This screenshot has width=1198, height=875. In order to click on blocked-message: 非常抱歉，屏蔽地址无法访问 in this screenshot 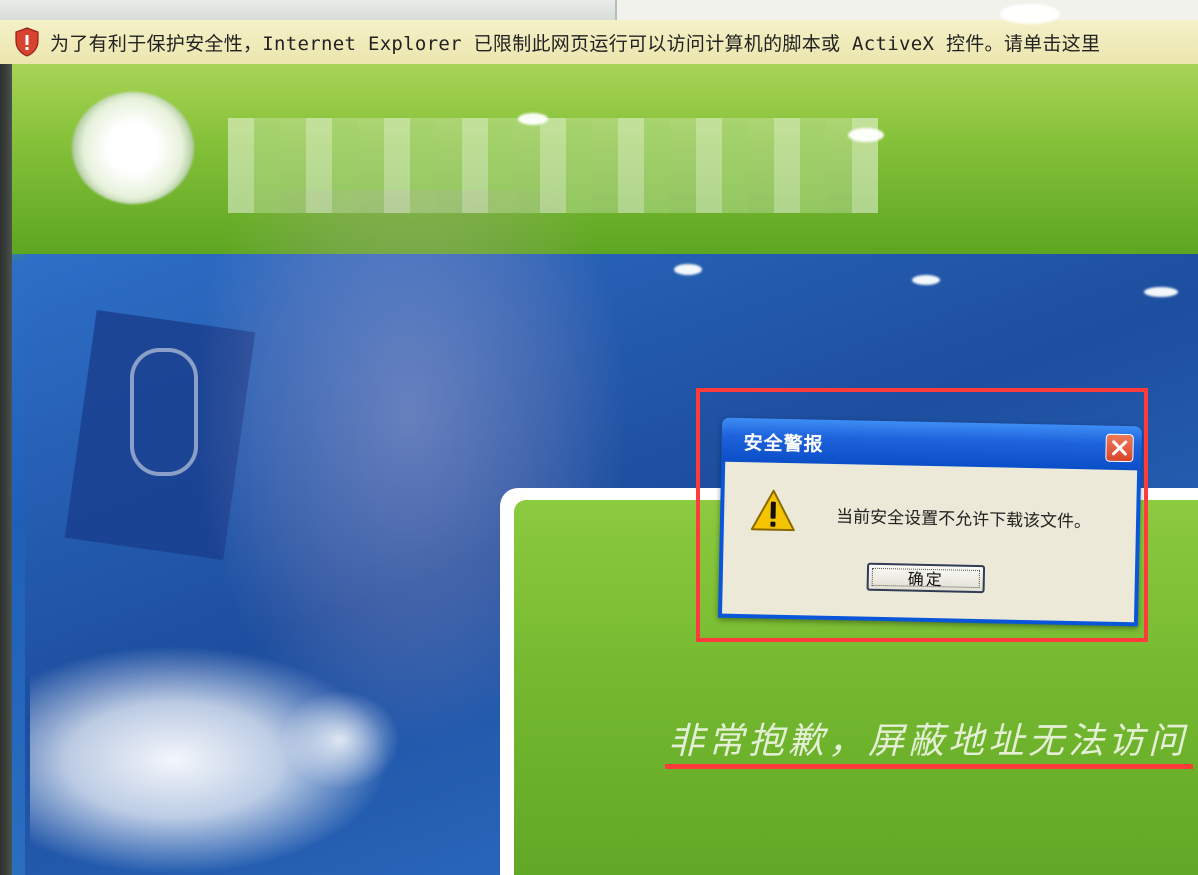, I will do `click(928, 741)`.